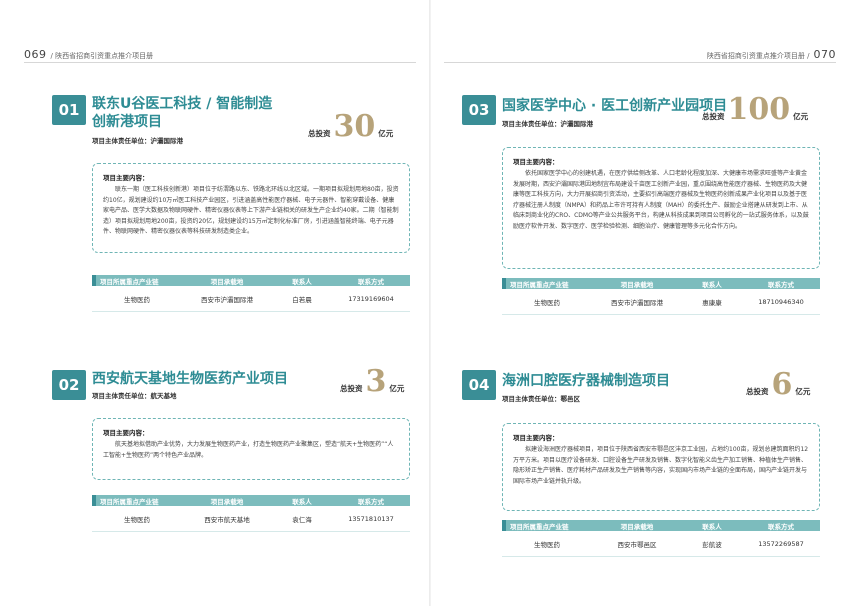 This screenshot has height=606, width=860. Describe the element at coordinates (197, 113) in the screenshot. I see `project-title: 联东U谷医工科技 / 智能制造 创新港项目` at that location.